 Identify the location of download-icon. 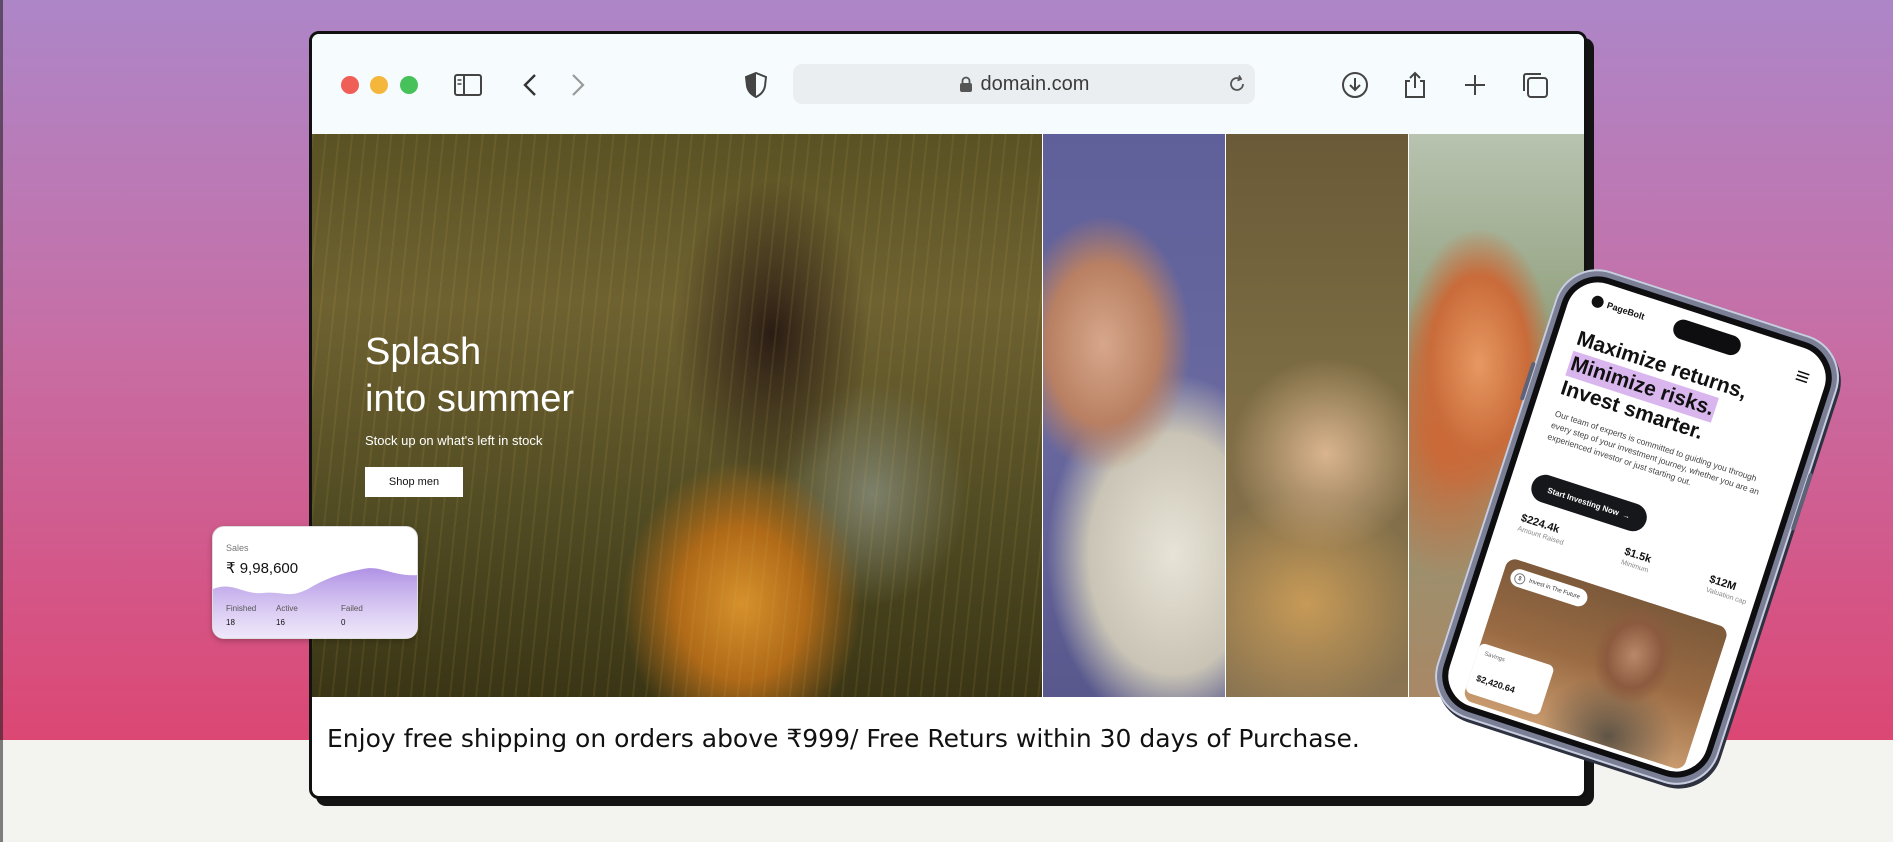
(1355, 85).